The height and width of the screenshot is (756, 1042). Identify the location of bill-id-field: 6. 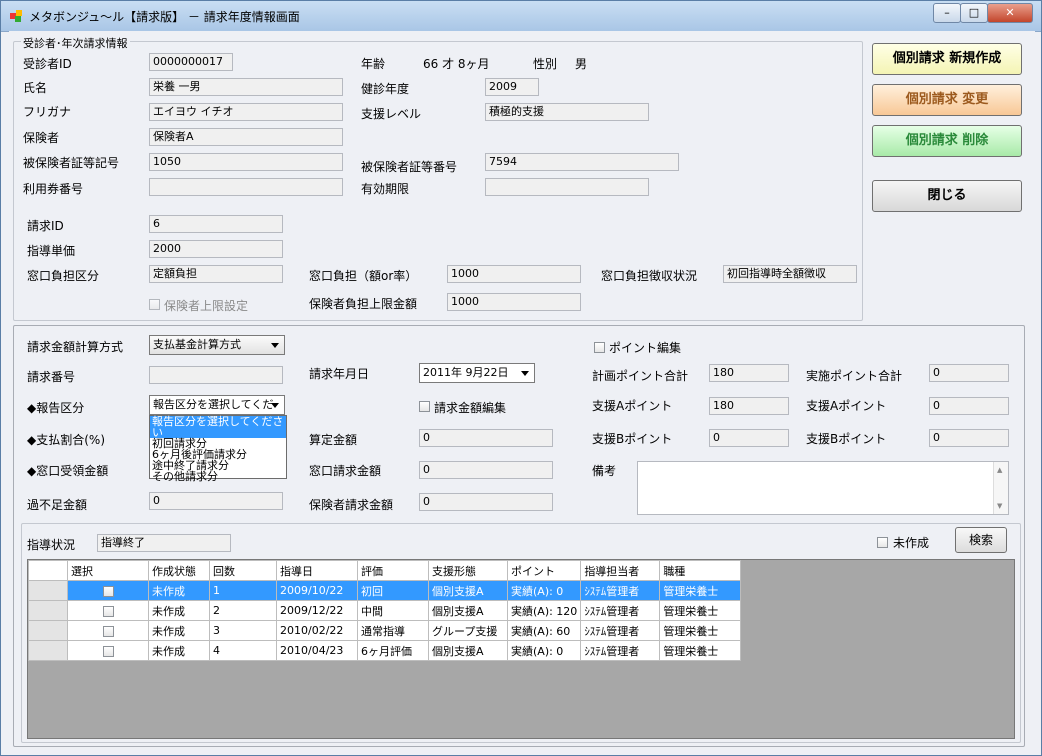
(216, 224).